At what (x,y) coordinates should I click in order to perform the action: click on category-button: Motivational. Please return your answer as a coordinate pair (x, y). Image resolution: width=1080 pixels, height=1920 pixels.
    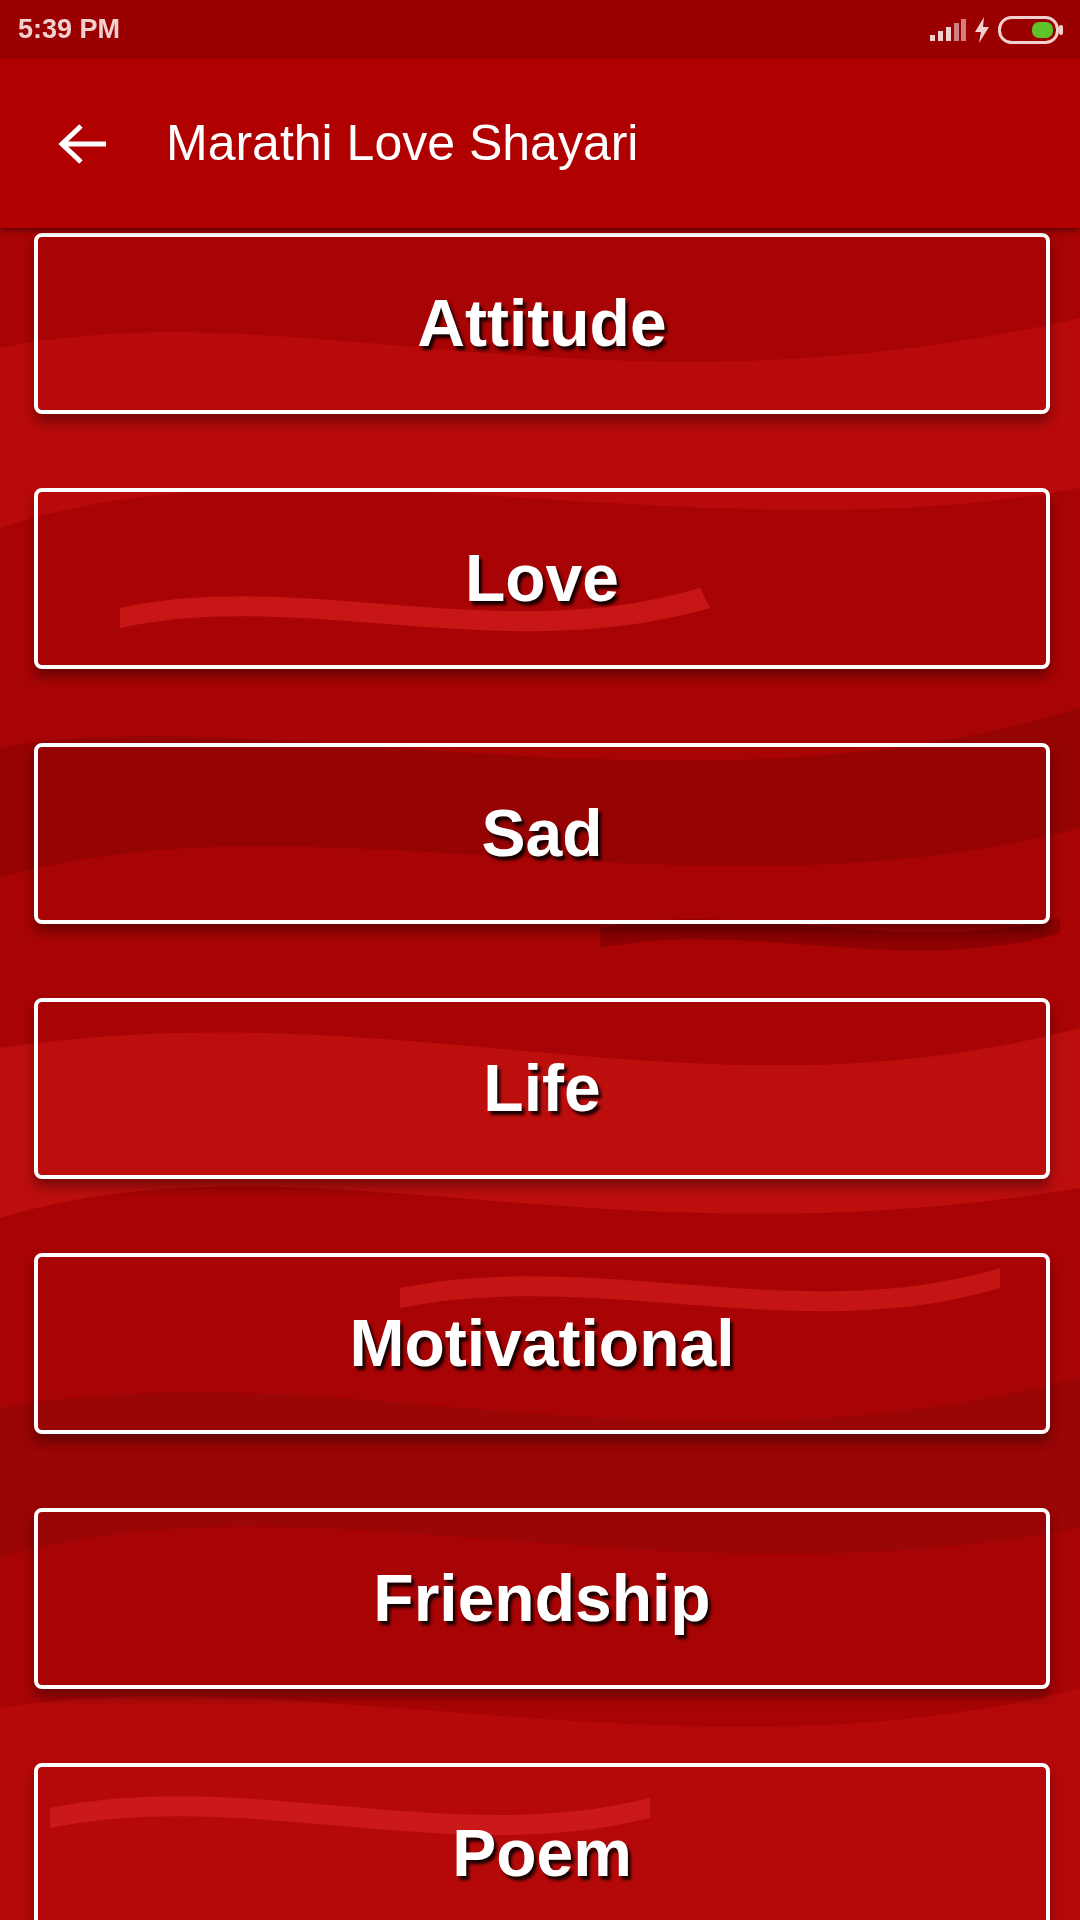
    Looking at the image, I should click on (542, 1343).